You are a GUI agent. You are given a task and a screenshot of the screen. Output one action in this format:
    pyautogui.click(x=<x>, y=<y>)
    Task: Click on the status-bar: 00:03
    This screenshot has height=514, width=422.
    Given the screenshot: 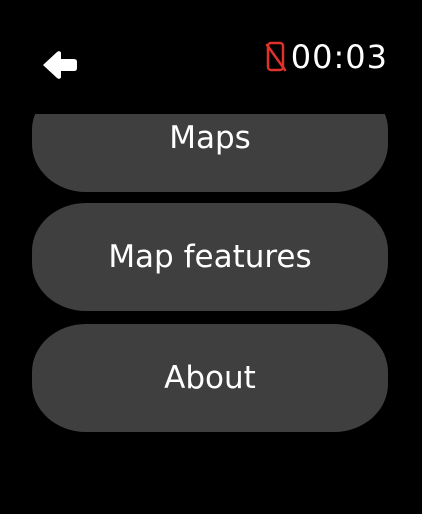 What is the action you would take?
    pyautogui.click(x=326, y=57)
    